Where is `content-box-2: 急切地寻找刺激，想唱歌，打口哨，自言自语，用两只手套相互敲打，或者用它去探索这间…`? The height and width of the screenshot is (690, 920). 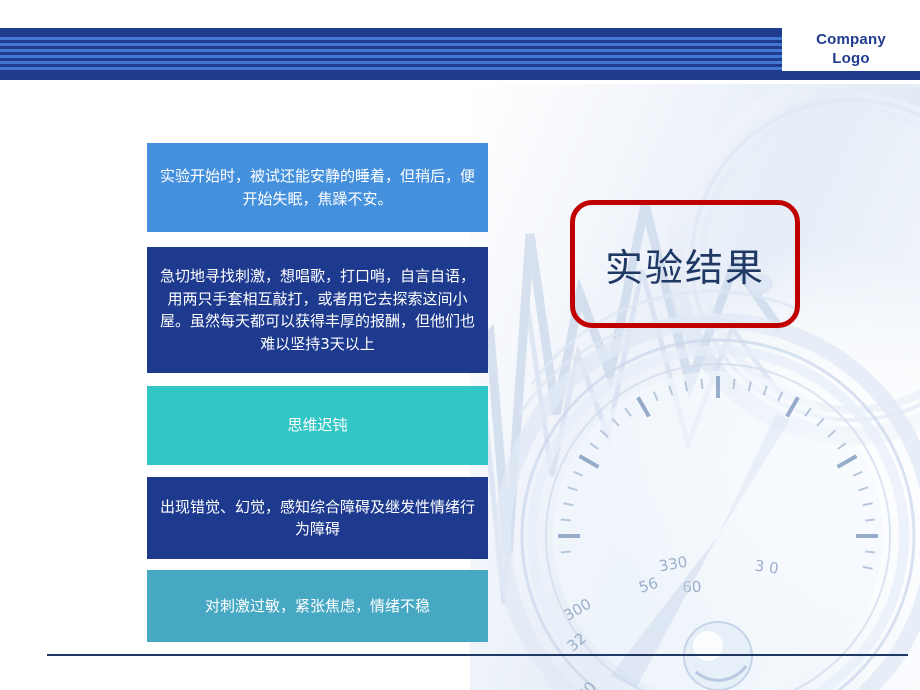
content-box-2: 急切地寻找刺激，想唱歌，打口哨，自言自语，用两只手套相互敲打，或者用它去探索这间… is located at coordinates (317, 310).